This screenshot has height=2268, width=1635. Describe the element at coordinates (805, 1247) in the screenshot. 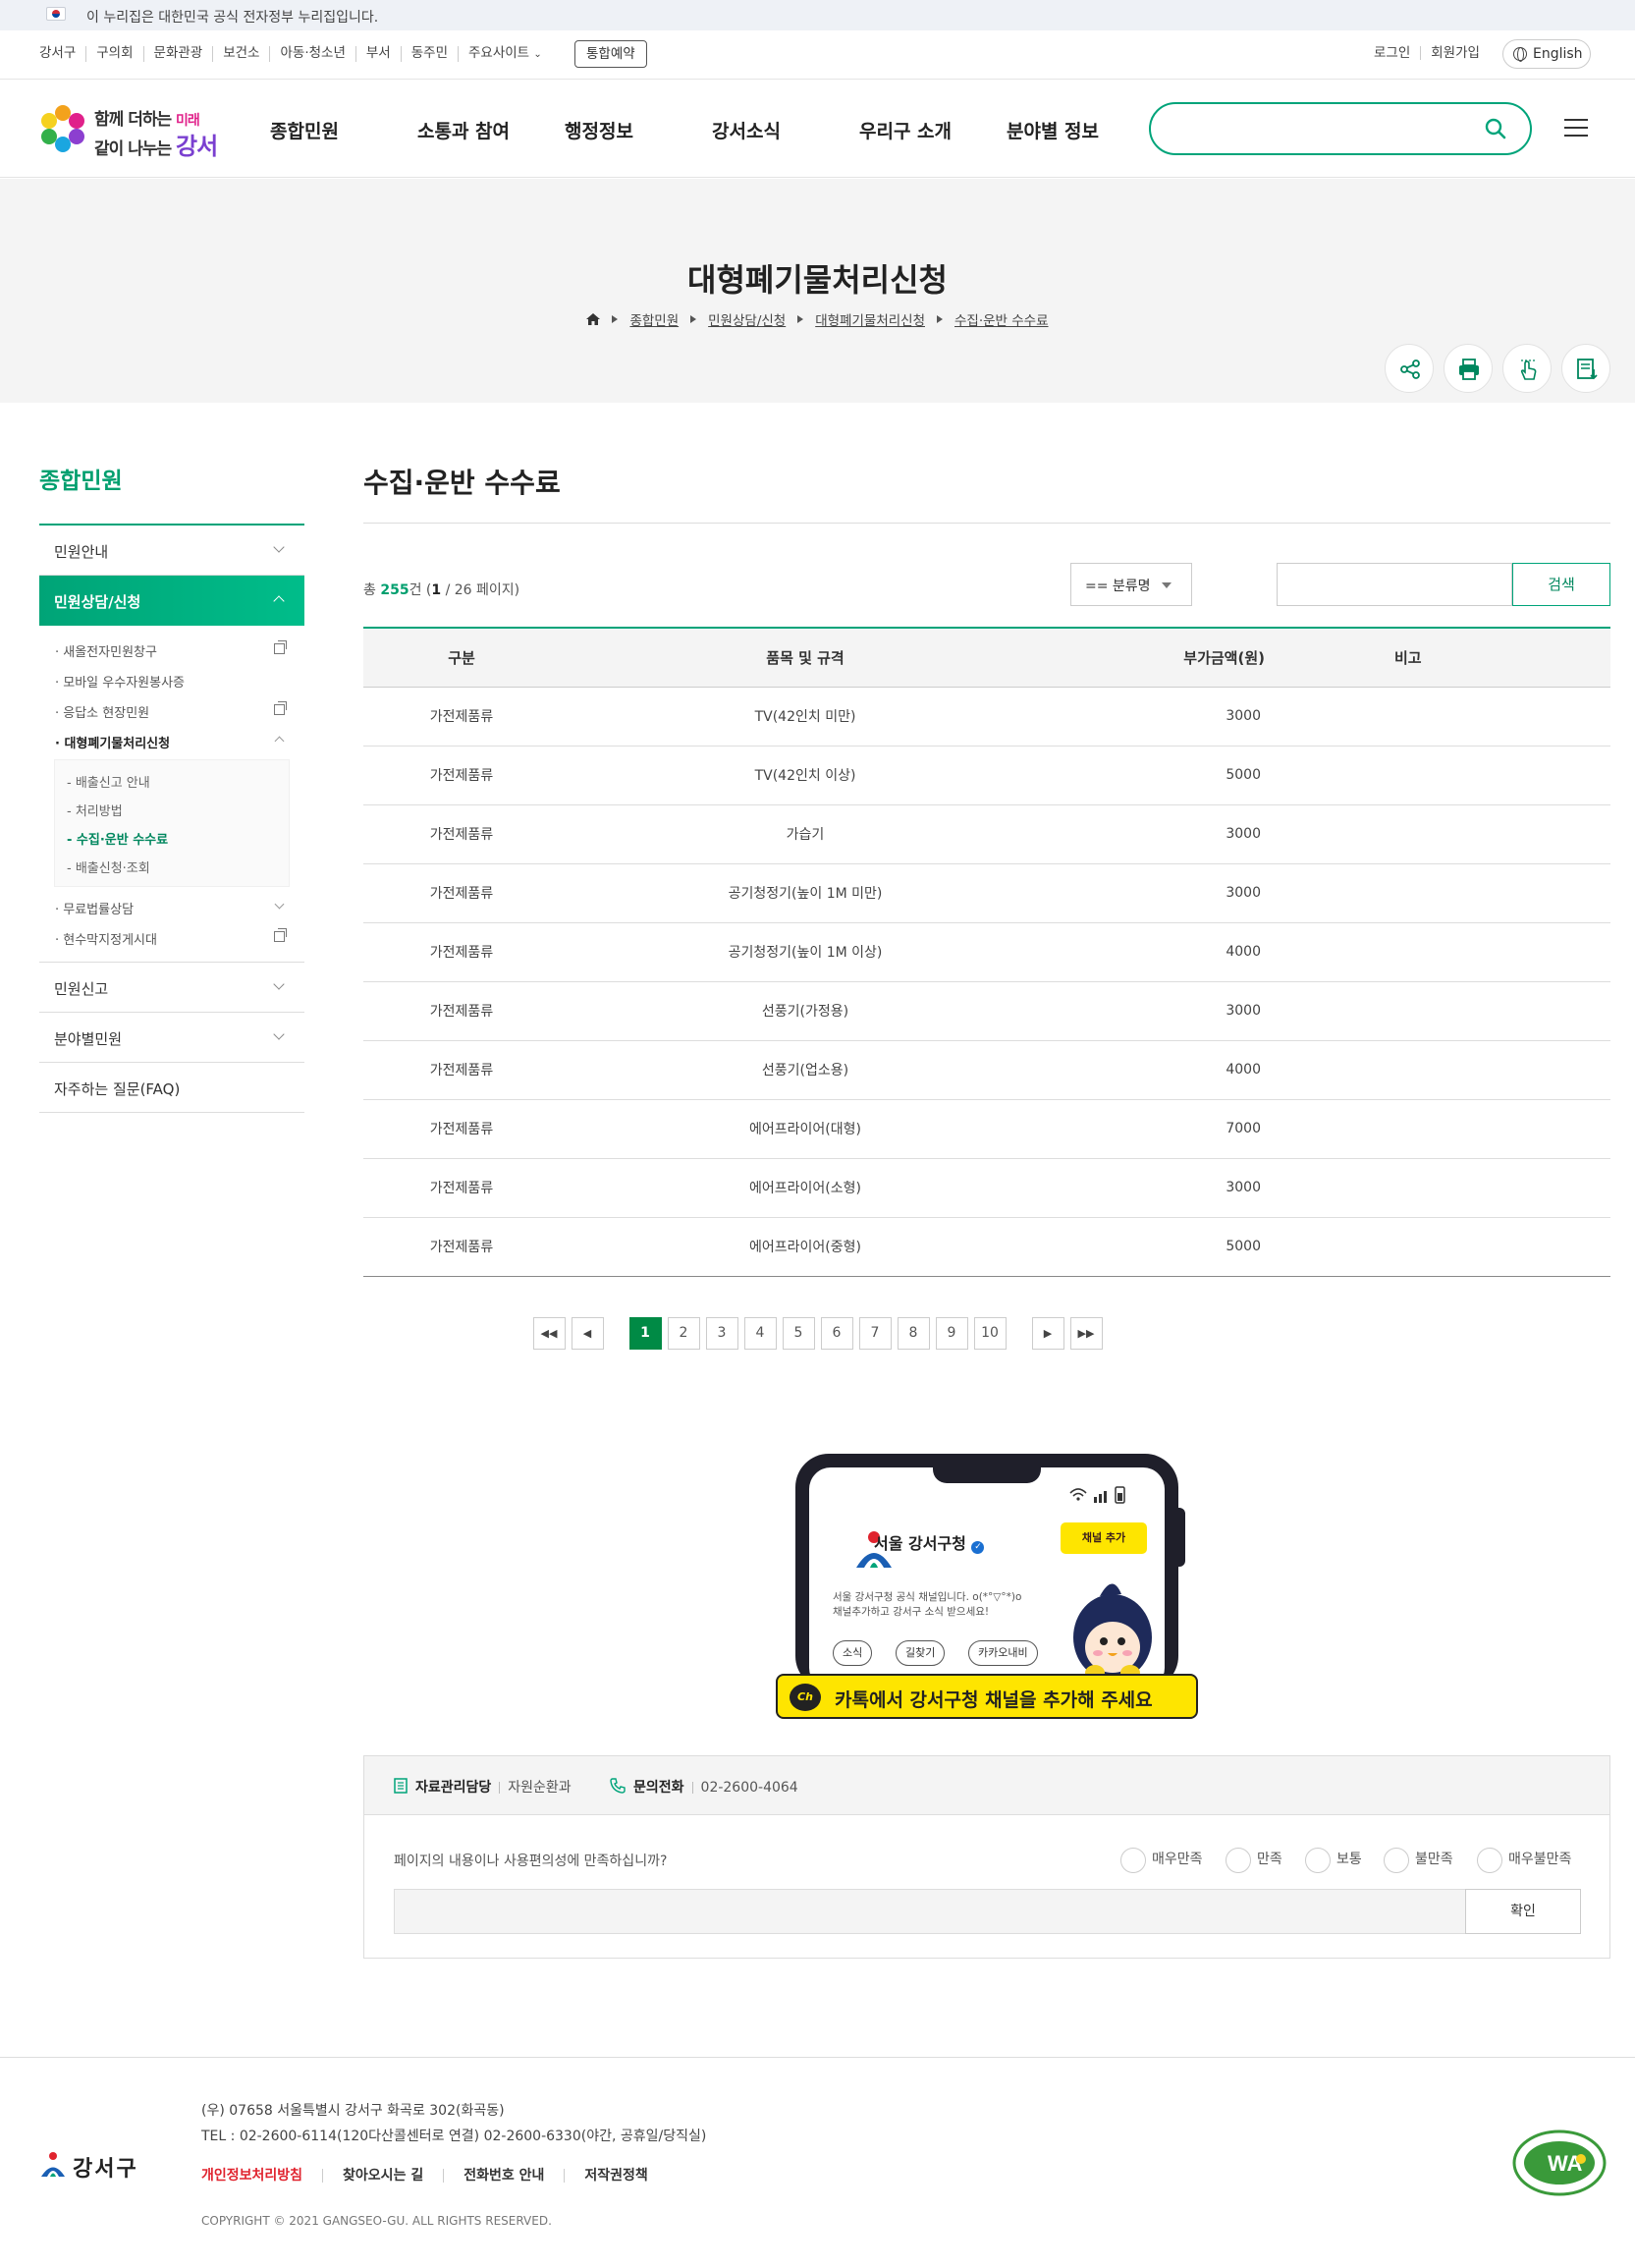

I see `table-cell: 에어프라이어(중형)` at that location.